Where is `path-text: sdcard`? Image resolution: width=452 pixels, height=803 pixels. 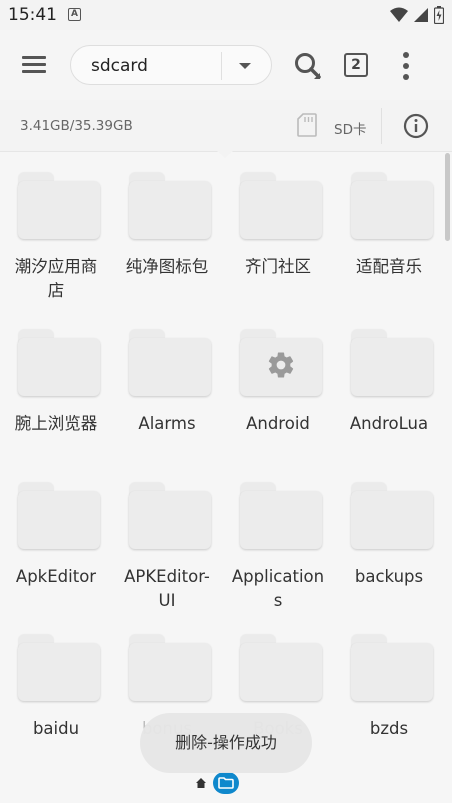
path-text: sdcard is located at coordinates (119, 66).